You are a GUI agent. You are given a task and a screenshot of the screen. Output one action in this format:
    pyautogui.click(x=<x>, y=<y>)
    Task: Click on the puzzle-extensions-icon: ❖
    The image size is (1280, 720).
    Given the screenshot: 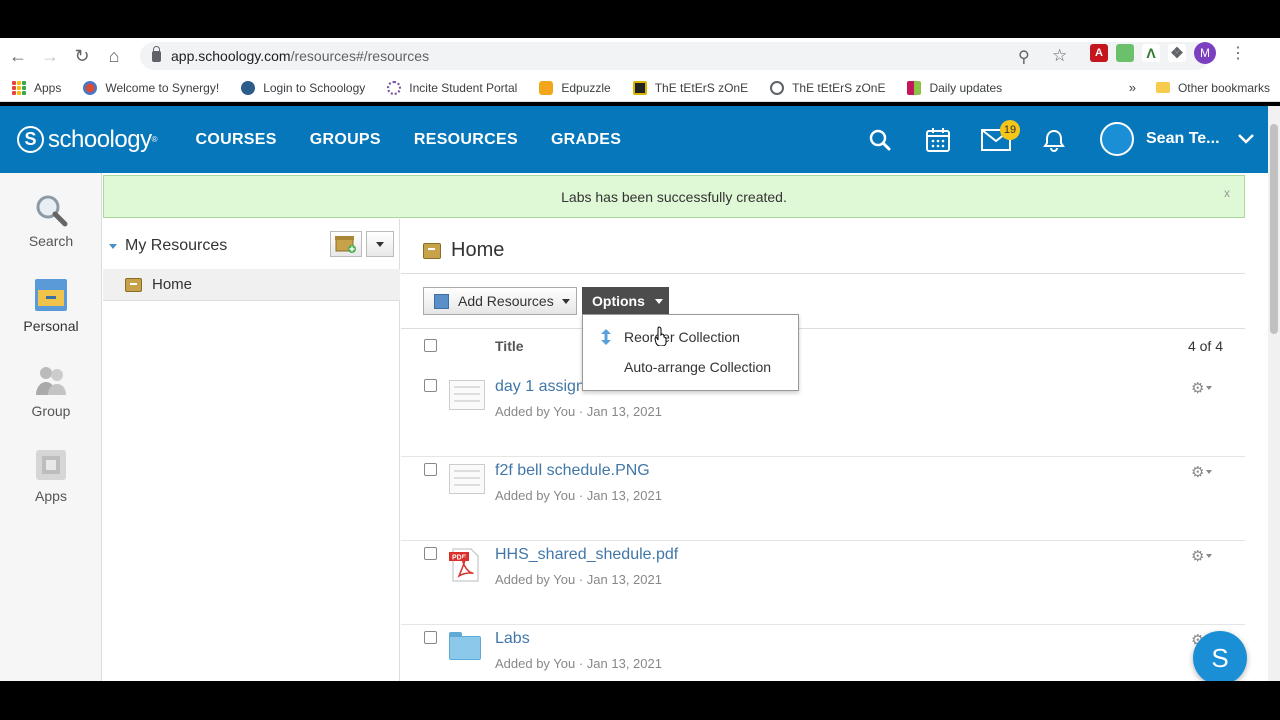 What is the action you would take?
    pyautogui.click(x=1177, y=53)
    